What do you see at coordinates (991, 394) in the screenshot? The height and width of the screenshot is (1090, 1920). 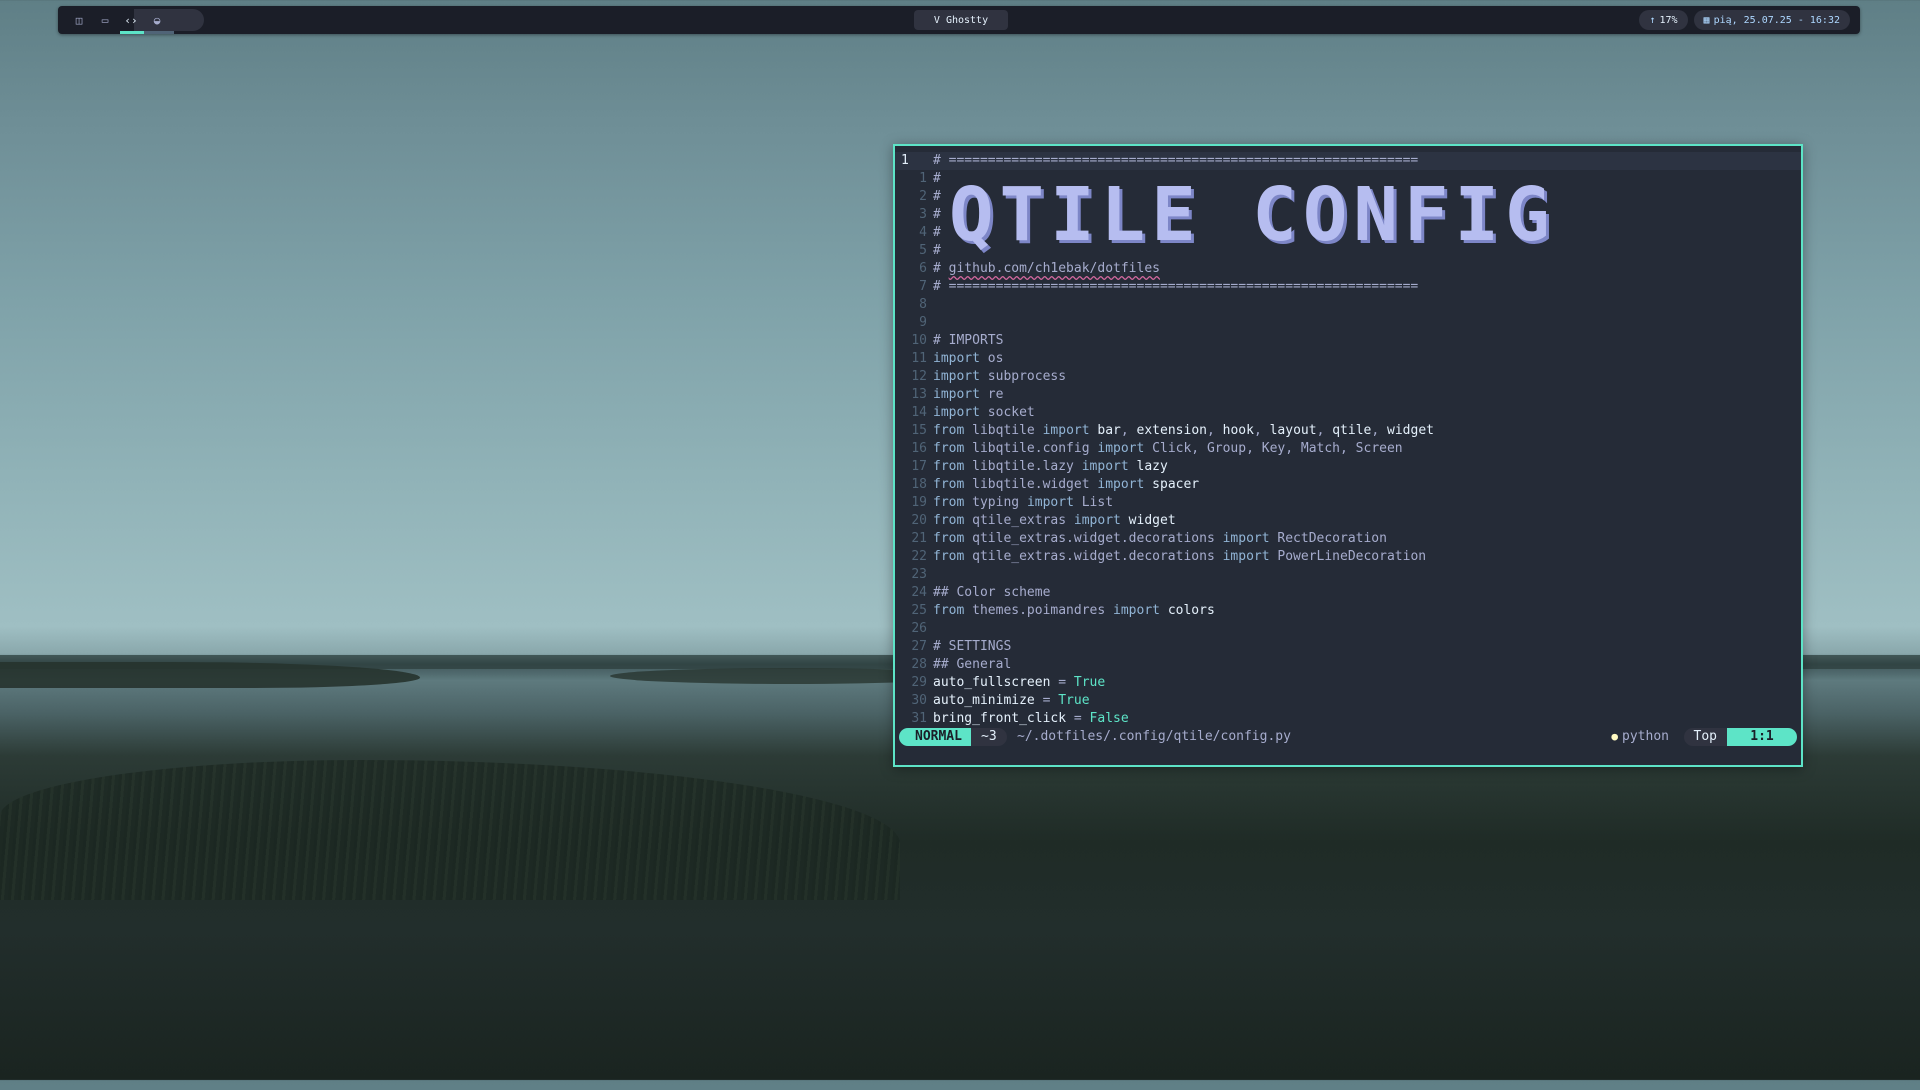 I see `code-token: re` at bounding box center [991, 394].